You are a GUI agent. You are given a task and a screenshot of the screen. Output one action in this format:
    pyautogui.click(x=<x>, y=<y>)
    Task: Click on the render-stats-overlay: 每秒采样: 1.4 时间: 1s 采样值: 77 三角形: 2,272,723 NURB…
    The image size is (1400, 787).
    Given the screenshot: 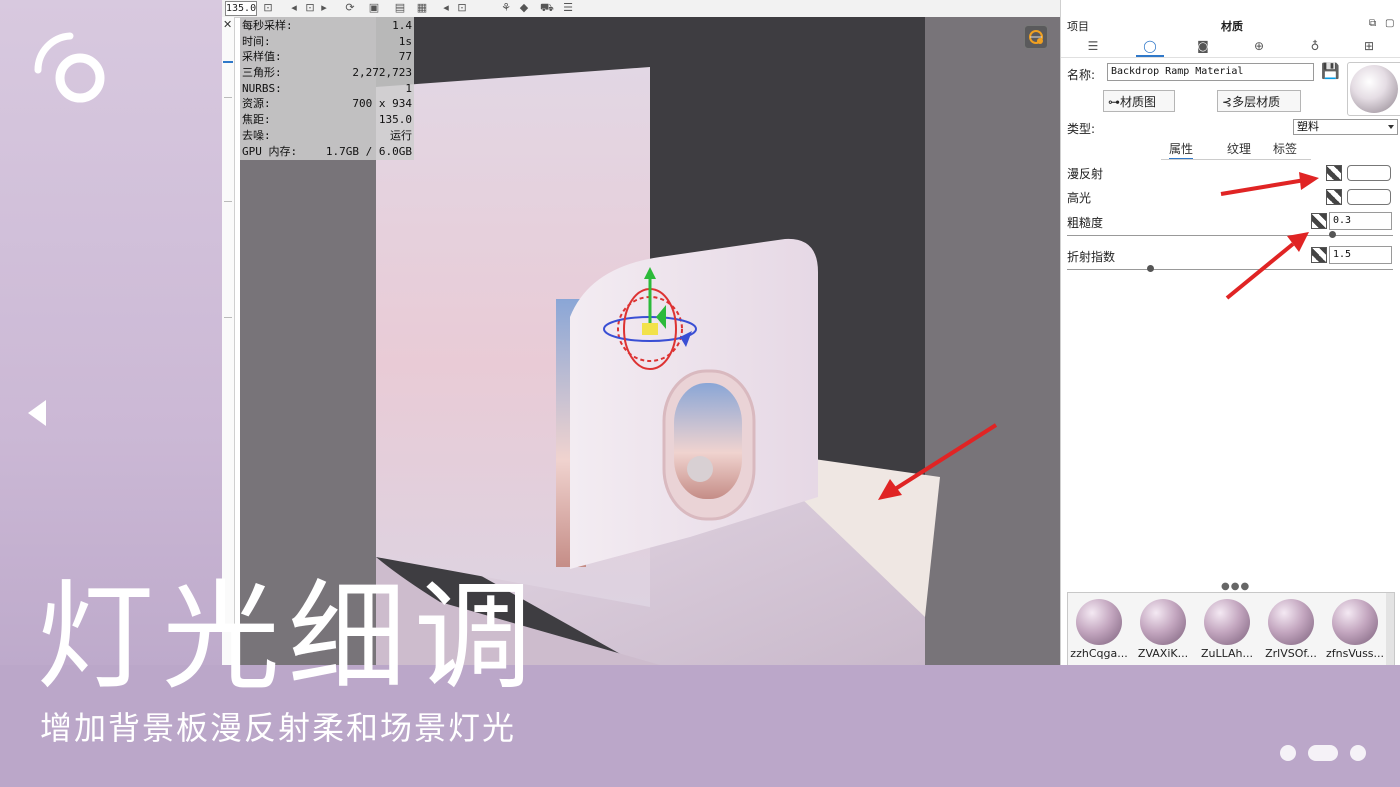 What is the action you would take?
    pyautogui.click(x=327, y=89)
    